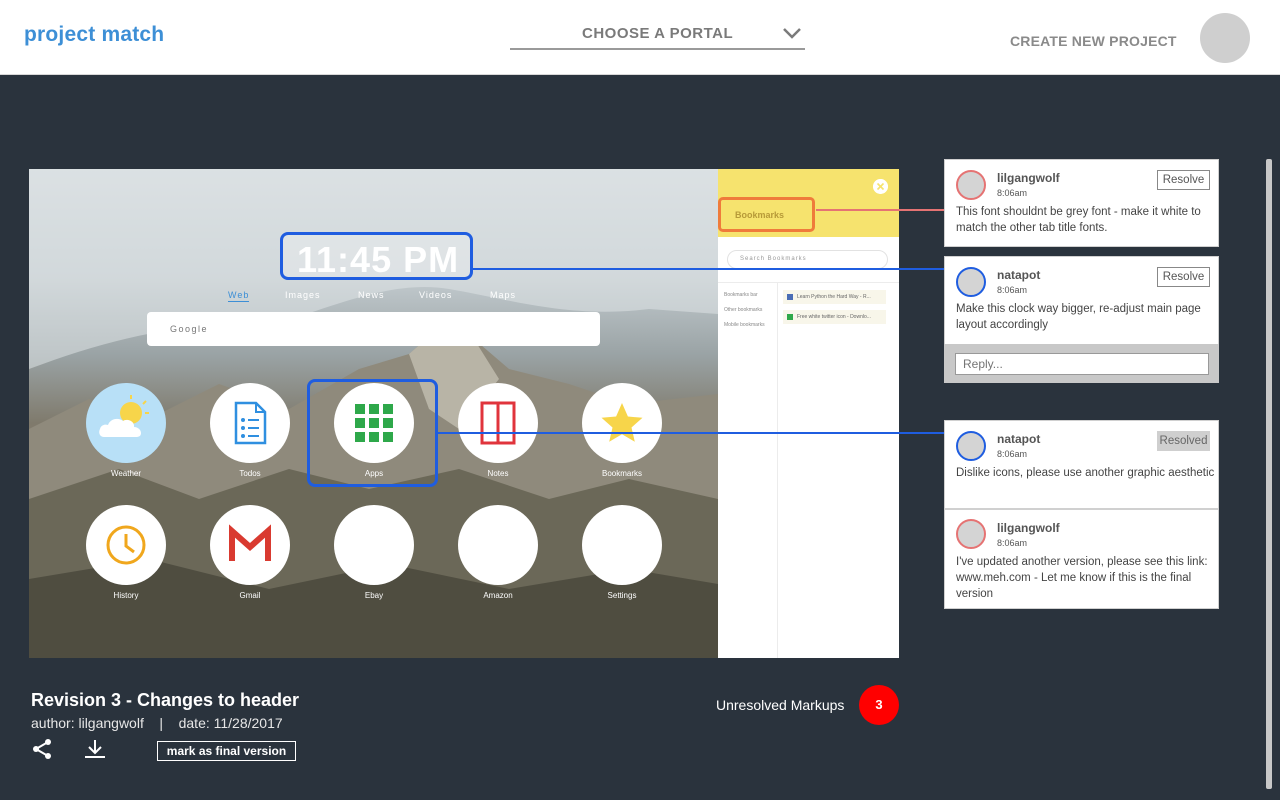 The width and height of the screenshot is (1280, 800). I want to click on todos-icon, so click(250, 423).